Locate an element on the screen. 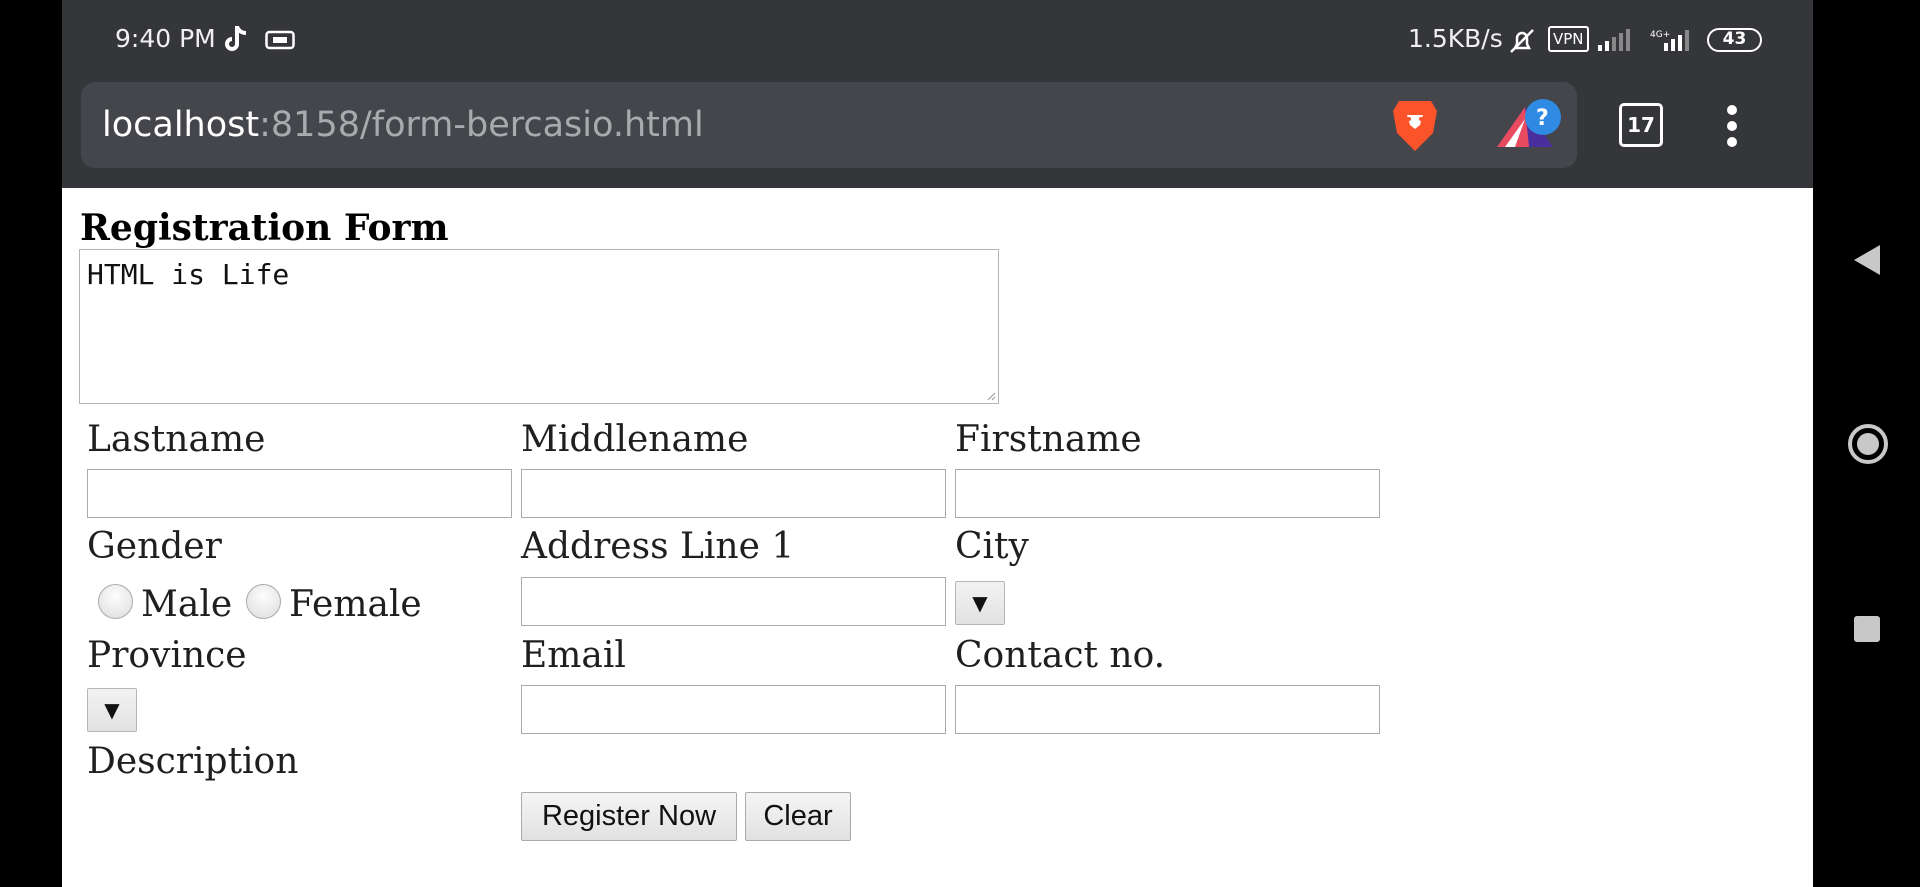 The image size is (1920, 887). signal-icon is located at coordinates (1614, 42).